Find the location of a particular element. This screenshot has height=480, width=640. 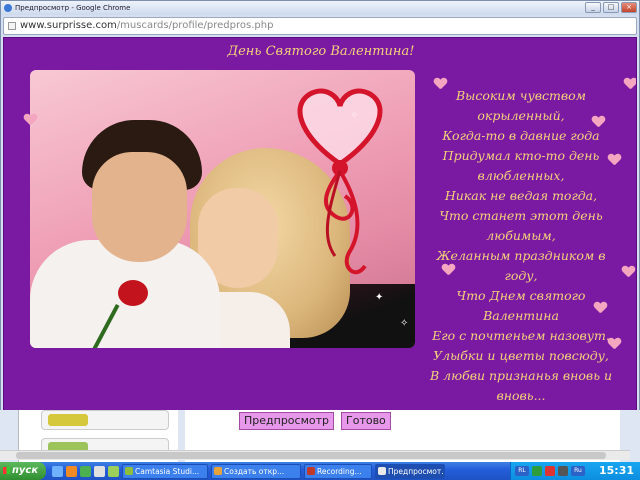

language-indicator: Ru is located at coordinates (578, 471).